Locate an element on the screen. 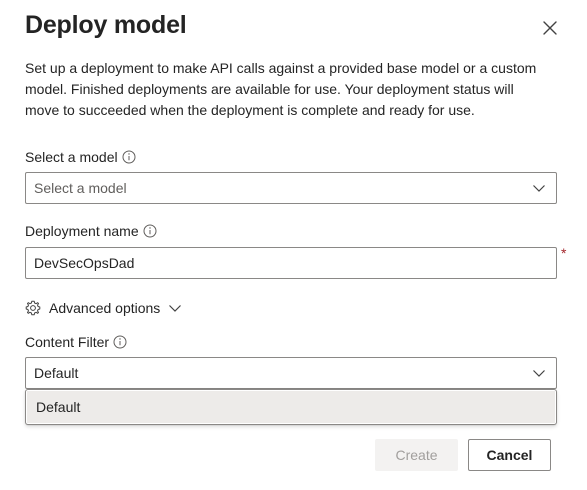  deployment-name-input: DevSecOpsDad is located at coordinates (291, 263).